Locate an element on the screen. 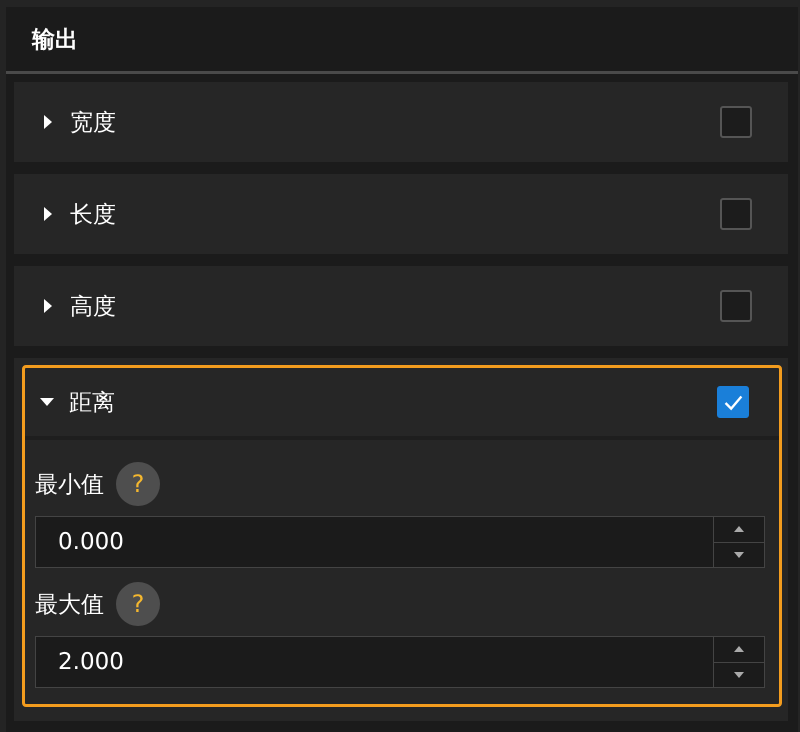 The width and height of the screenshot is (800, 732). section-label: 长度 is located at coordinates (93, 215).